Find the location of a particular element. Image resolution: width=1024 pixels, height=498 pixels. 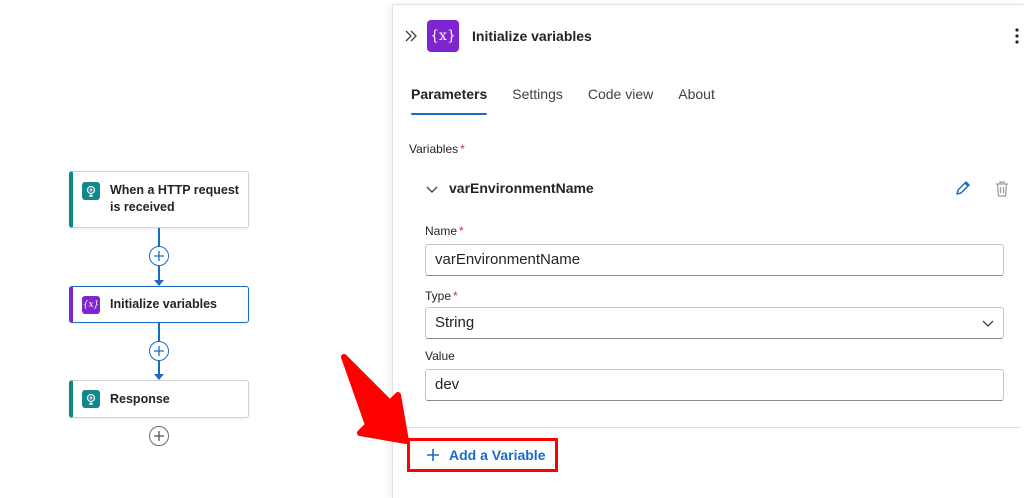

collapse-panel-icon is located at coordinates (411, 36).